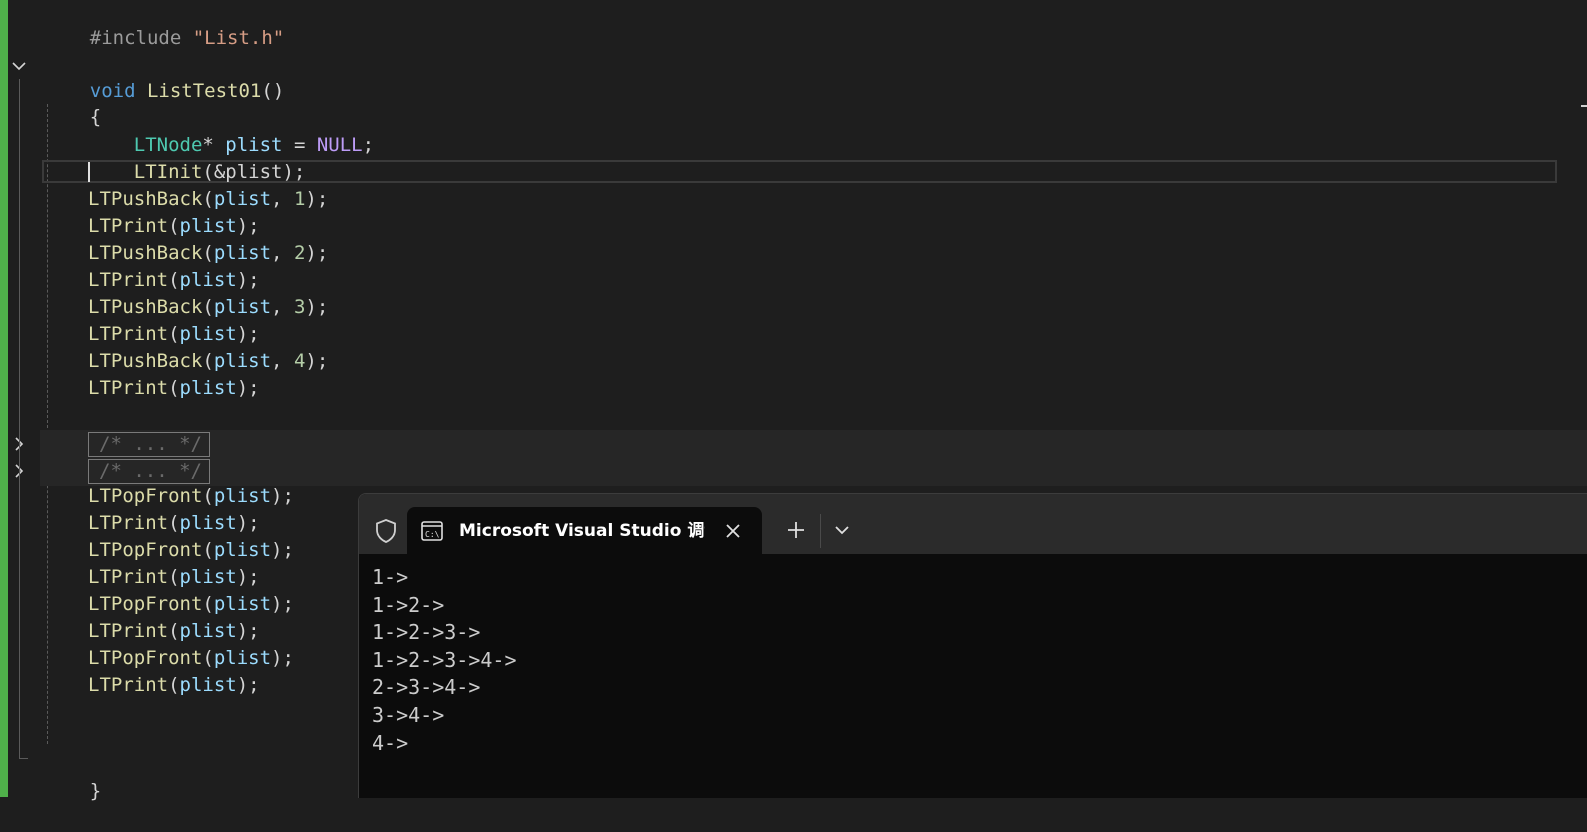 The image size is (1587, 832). I want to click on change-indicator-bar, so click(4, 398).